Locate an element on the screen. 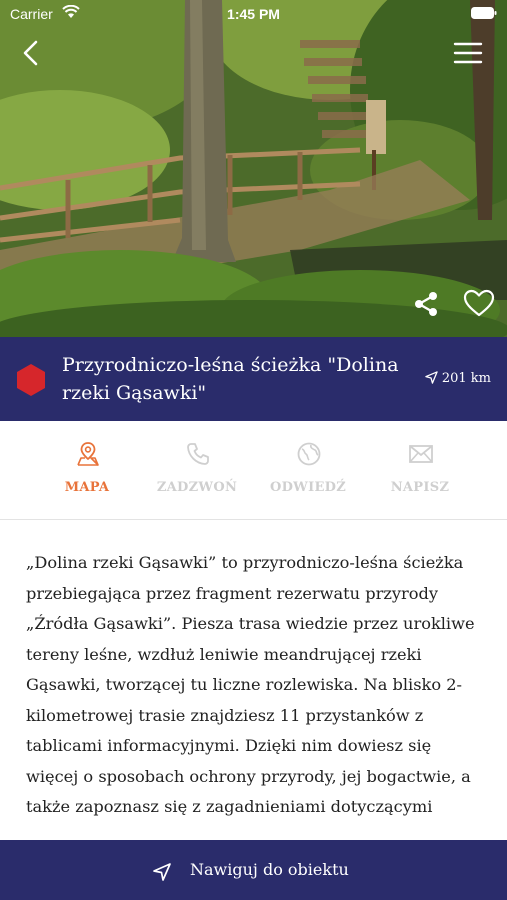 The height and width of the screenshot is (900, 507). globe-icon is located at coordinates (309, 454).